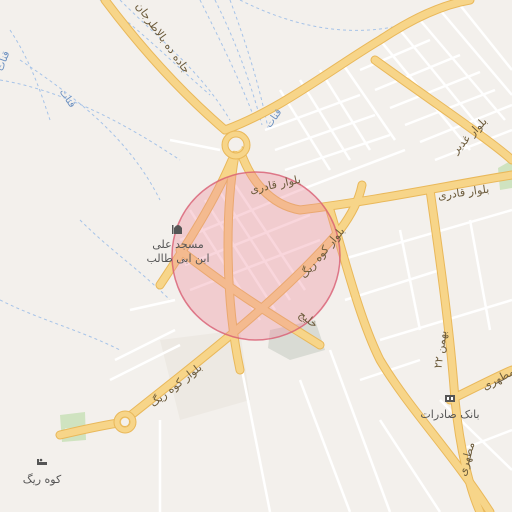 This screenshot has height=512, width=512. I want to click on mosque-icon, so click(177, 229).